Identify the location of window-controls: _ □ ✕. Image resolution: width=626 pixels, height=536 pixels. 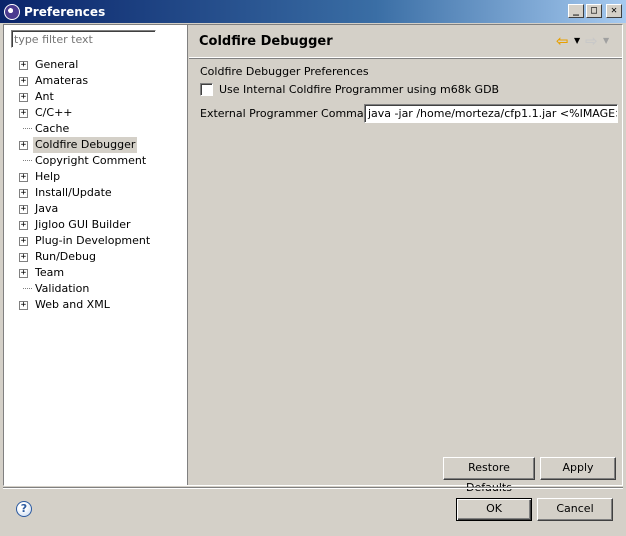
(595, 11).